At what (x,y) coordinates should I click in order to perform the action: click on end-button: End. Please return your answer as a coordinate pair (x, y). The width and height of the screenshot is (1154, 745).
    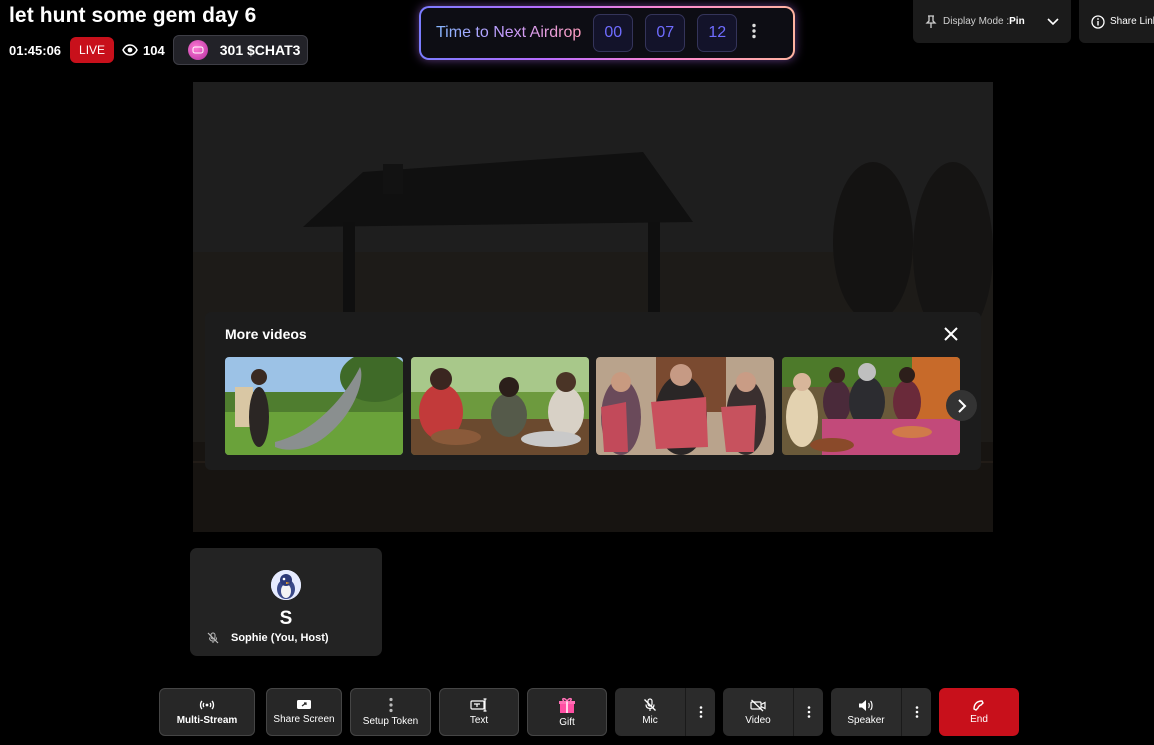
    Looking at the image, I should click on (979, 712).